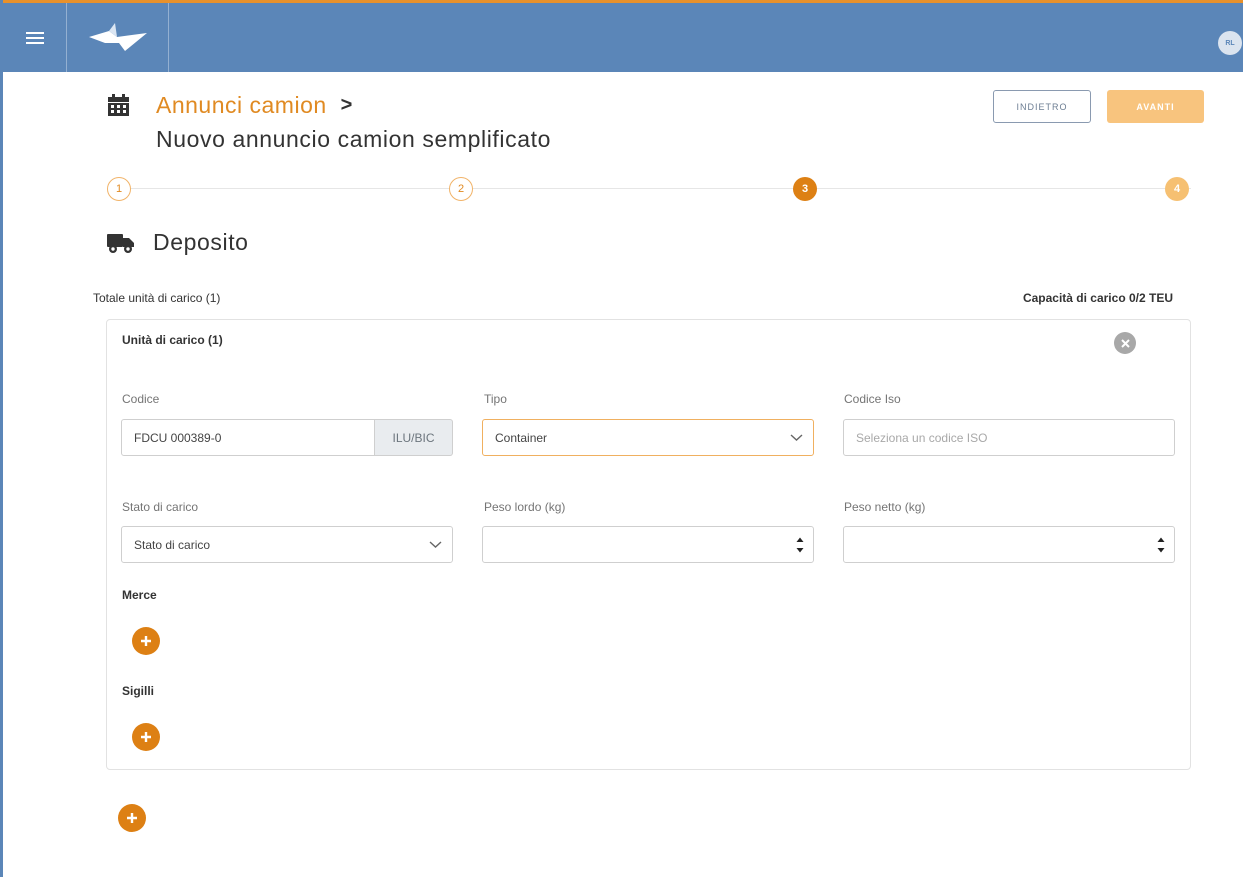 Image resolution: width=1243 pixels, height=877 pixels. I want to click on app-logo, so click(118, 37).